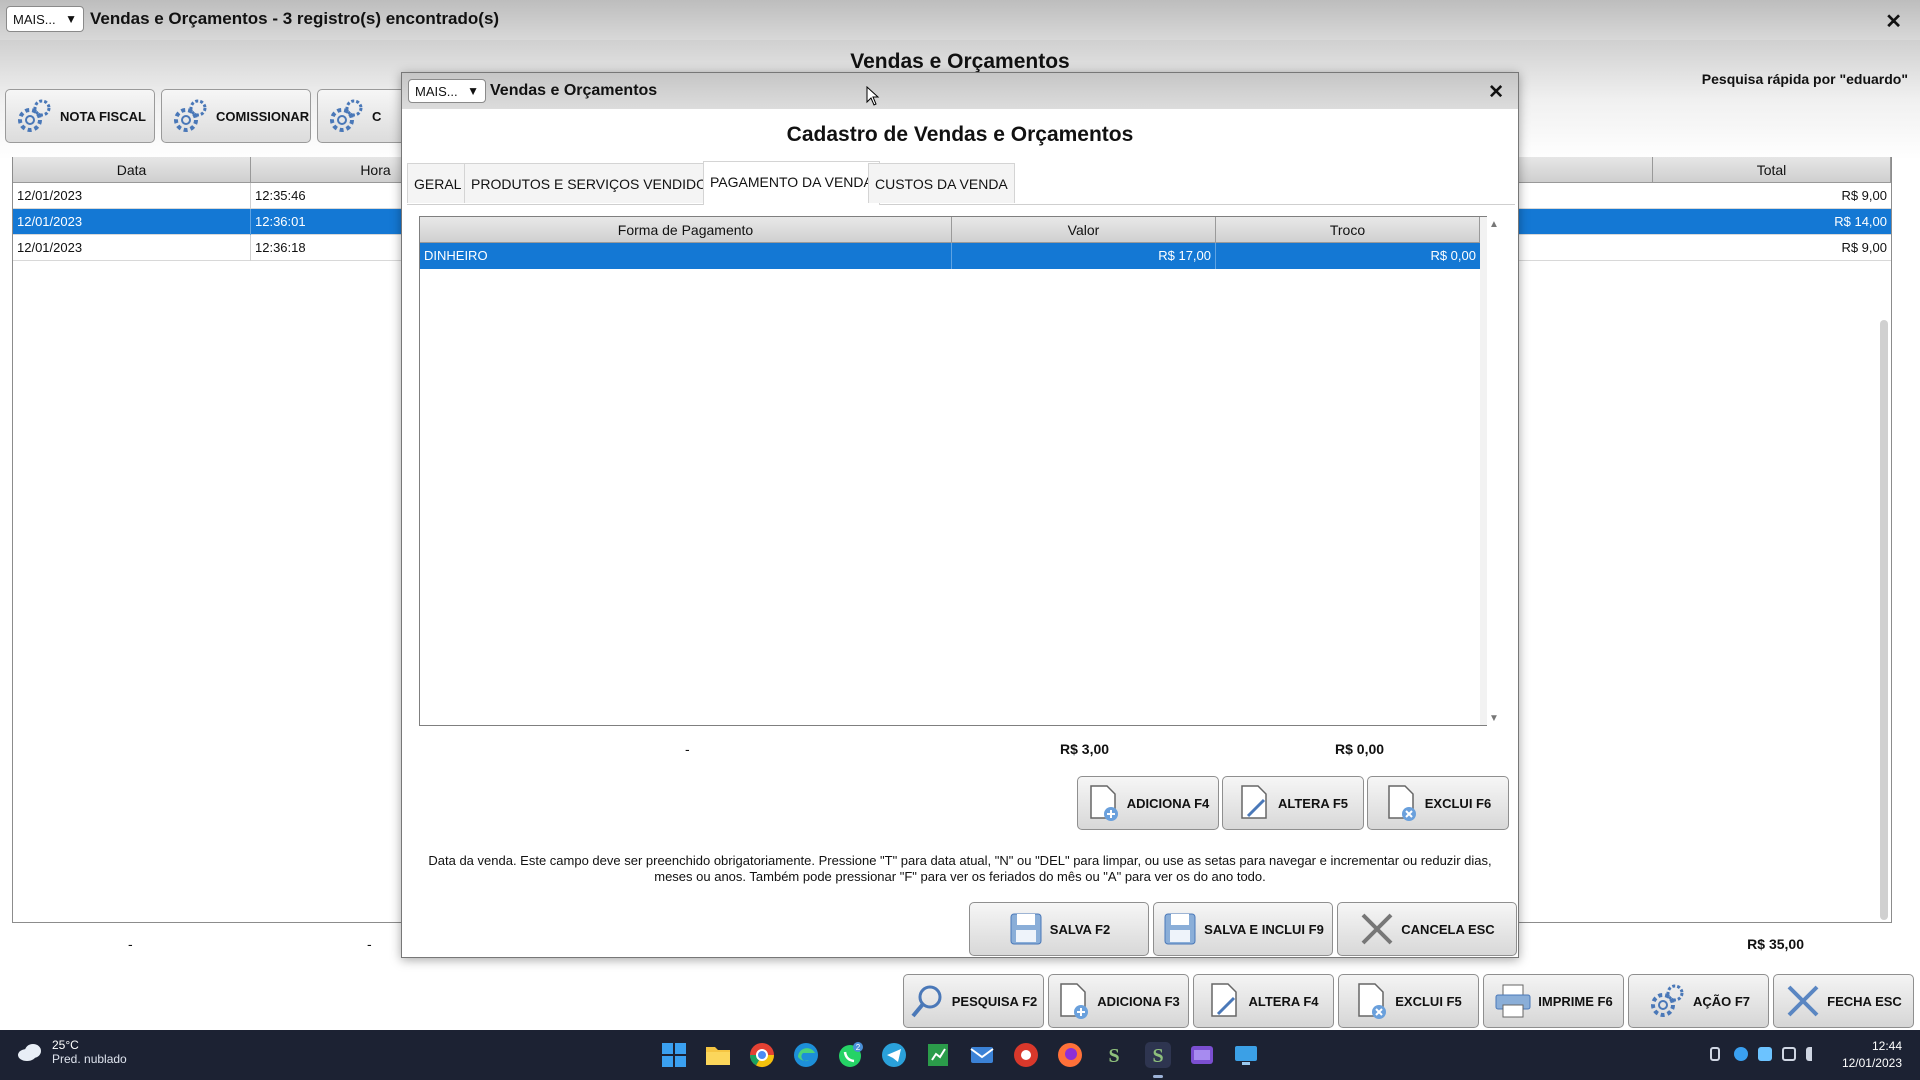 The image size is (1920, 1080). Describe the element at coordinates (1721, 1001) in the screenshot. I see `acao-label: AÇÃO F7` at that location.